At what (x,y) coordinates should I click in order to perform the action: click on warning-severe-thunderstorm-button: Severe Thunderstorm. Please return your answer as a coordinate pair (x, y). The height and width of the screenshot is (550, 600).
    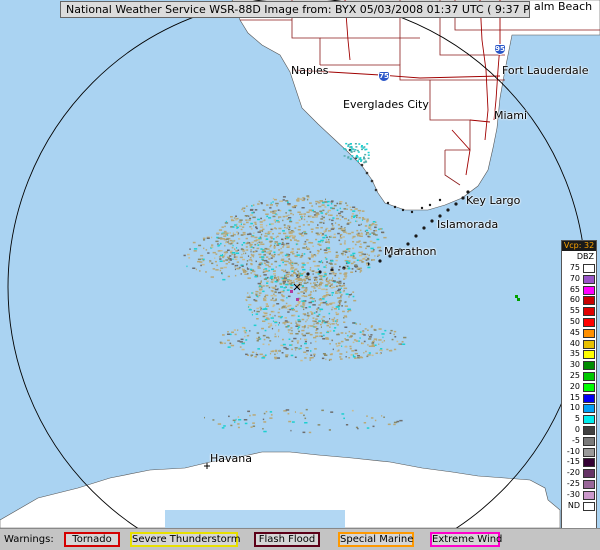
    Looking at the image, I should click on (185, 539).